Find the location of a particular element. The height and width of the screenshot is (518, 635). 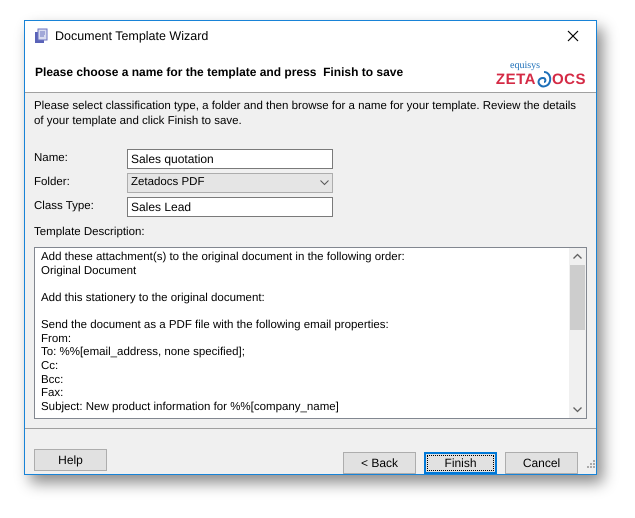

description-line: Bcc: is located at coordinates (52, 380).